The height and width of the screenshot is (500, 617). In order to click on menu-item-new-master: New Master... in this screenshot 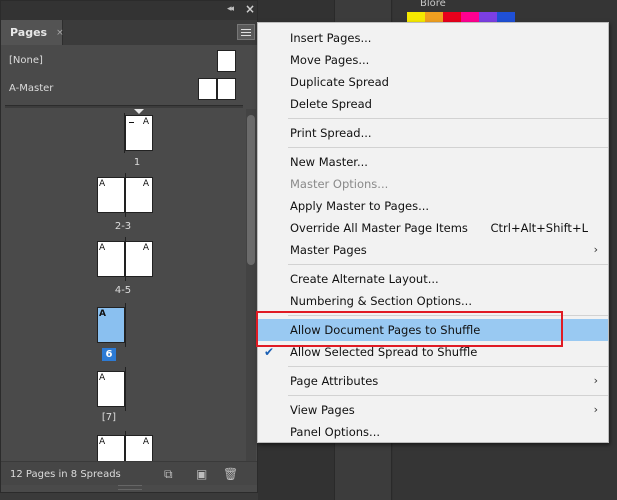, I will do `click(433, 162)`.